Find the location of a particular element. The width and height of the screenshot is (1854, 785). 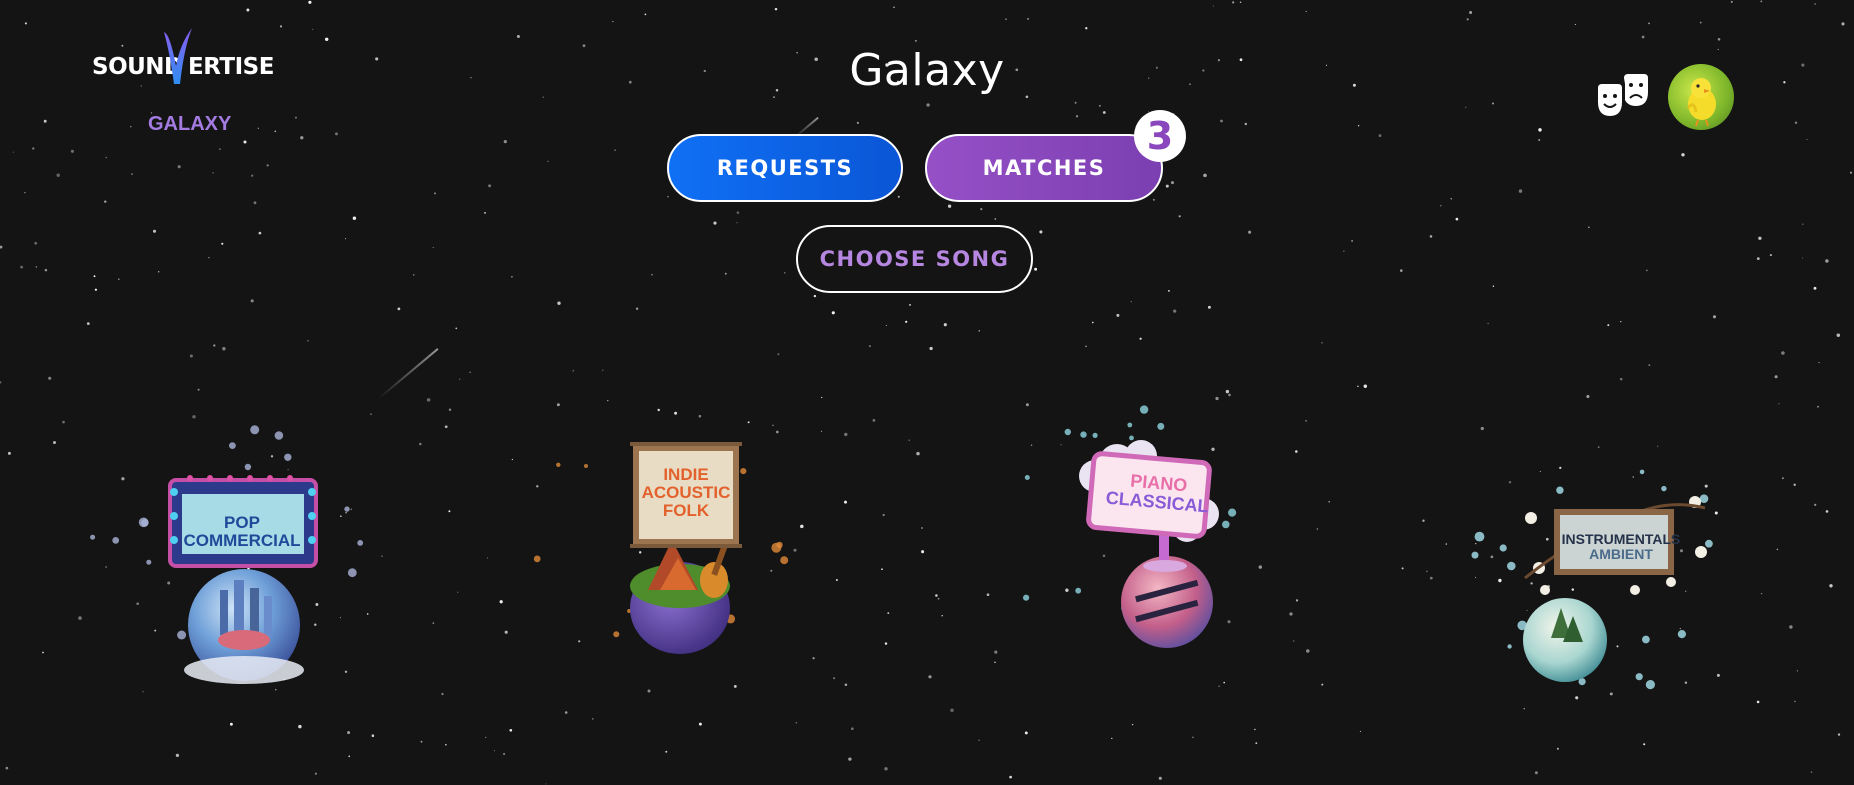

planet-pop-commercial: POP COMMERCIAL is located at coordinates (240, 595).